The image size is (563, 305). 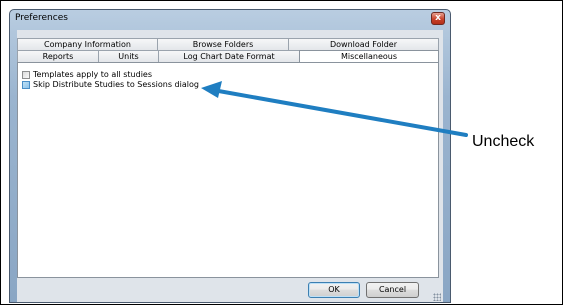 What do you see at coordinates (128, 56) in the screenshot?
I see `tab-units: Units` at bounding box center [128, 56].